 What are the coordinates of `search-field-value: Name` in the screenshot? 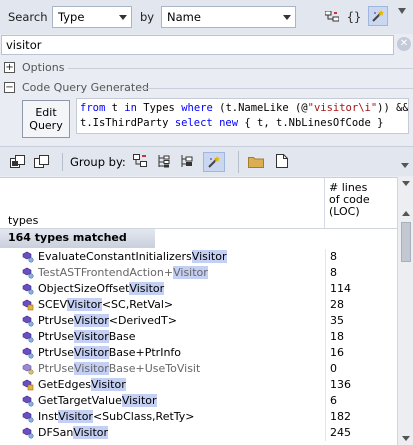 It's located at (184, 17).